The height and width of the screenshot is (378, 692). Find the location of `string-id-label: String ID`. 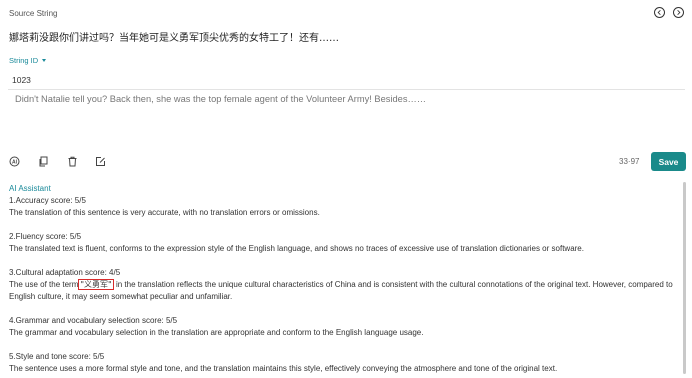

string-id-label: String ID is located at coordinates (24, 60).